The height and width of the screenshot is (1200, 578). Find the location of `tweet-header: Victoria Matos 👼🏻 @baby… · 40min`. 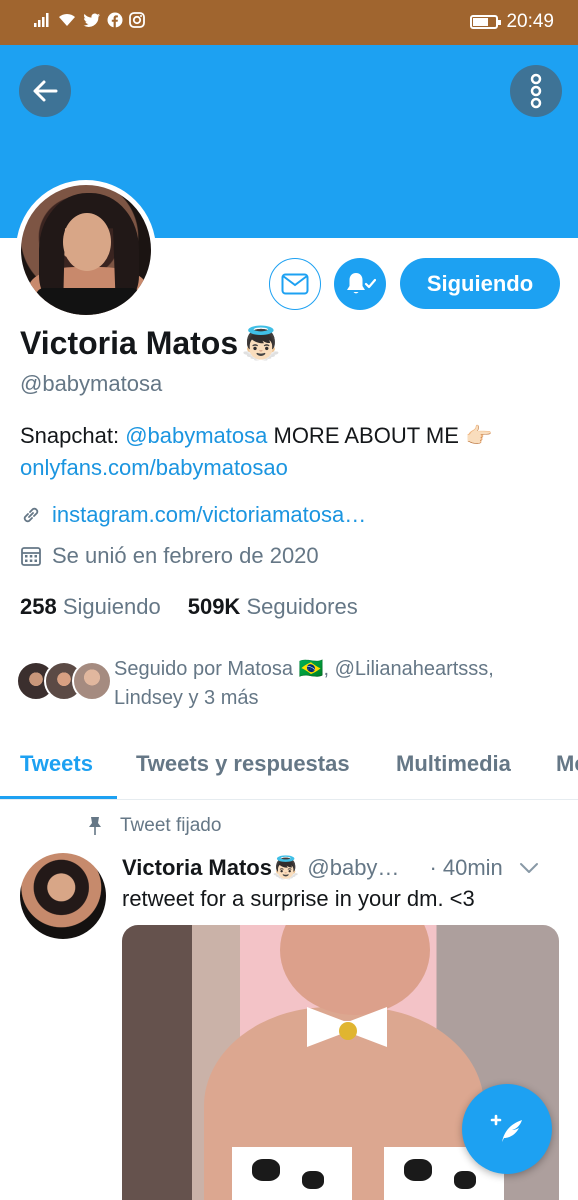

tweet-header: Victoria Matos 👼🏻 @baby… · 40min is located at coordinates (342, 868).